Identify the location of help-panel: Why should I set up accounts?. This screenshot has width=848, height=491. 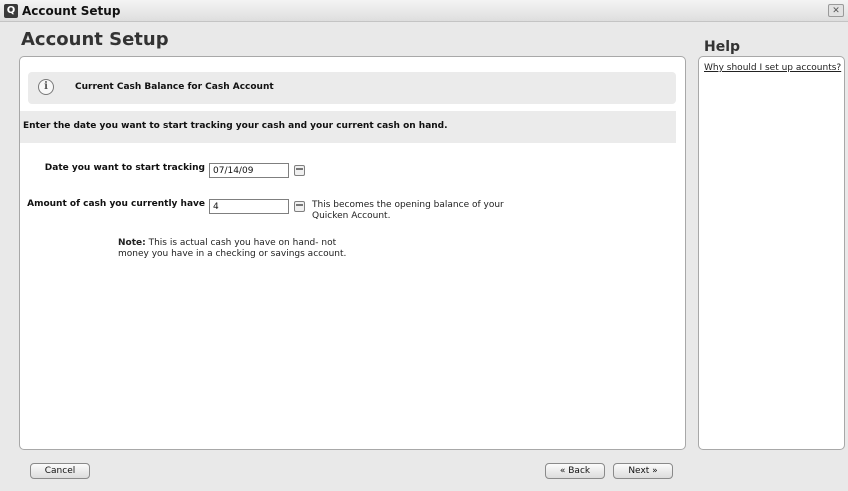
(771, 253).